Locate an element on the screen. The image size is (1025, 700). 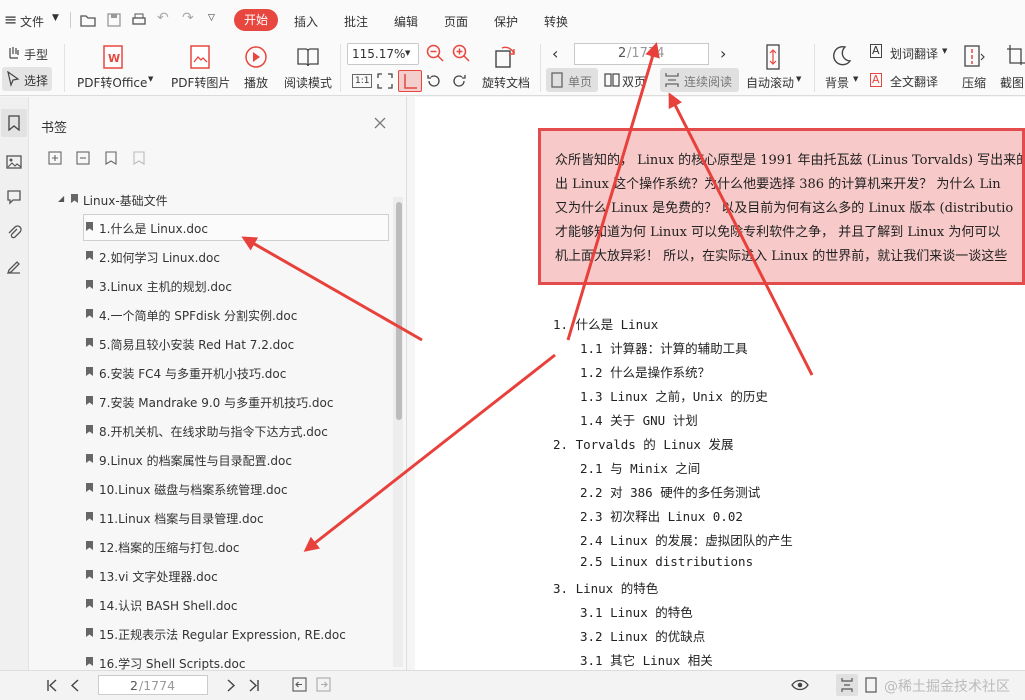
bookmark-item: 11.Linux 档案与目录管理.doc is located at coordinates (235, 518).